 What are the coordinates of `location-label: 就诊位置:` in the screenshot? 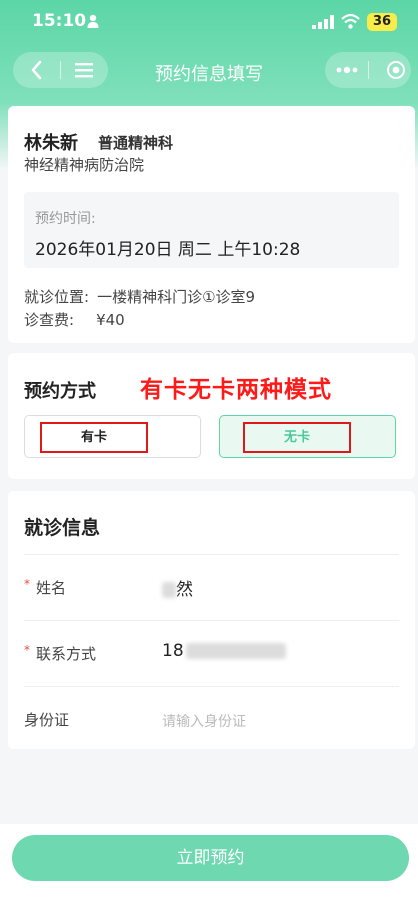 It's located at (57, 297).